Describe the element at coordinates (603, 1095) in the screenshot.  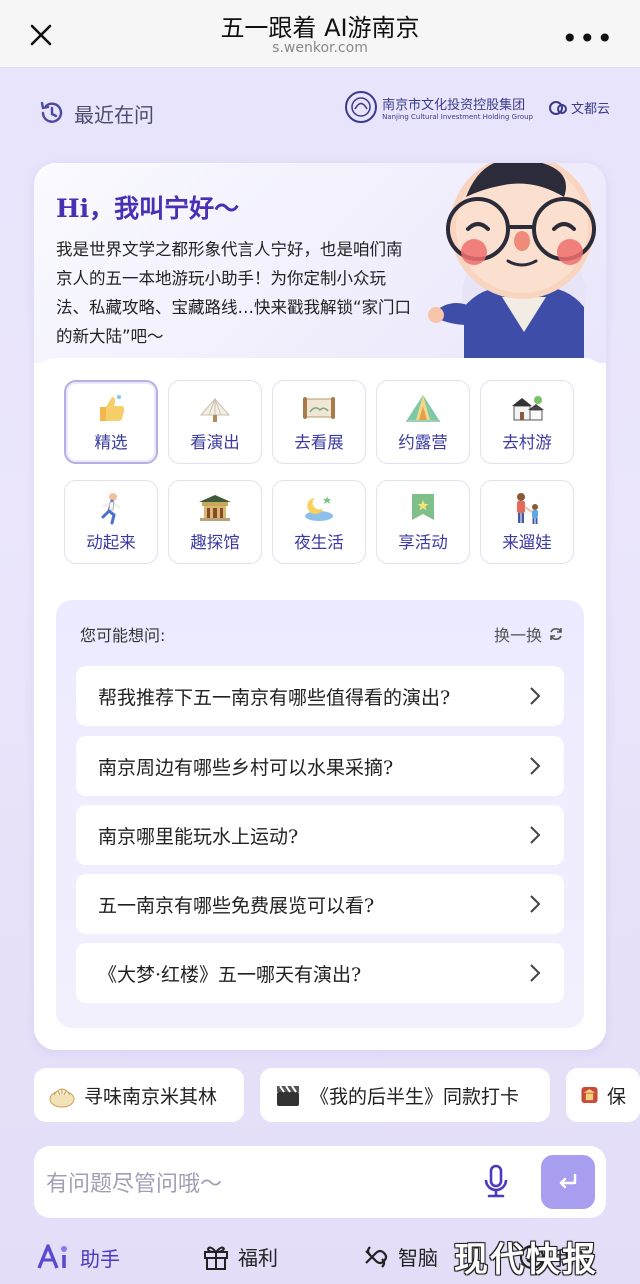
I see `topic-chip: 保` at that location.